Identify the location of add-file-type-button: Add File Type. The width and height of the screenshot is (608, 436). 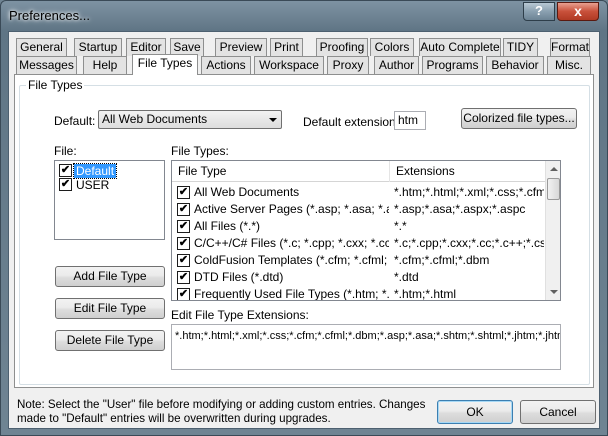
(110, 276).